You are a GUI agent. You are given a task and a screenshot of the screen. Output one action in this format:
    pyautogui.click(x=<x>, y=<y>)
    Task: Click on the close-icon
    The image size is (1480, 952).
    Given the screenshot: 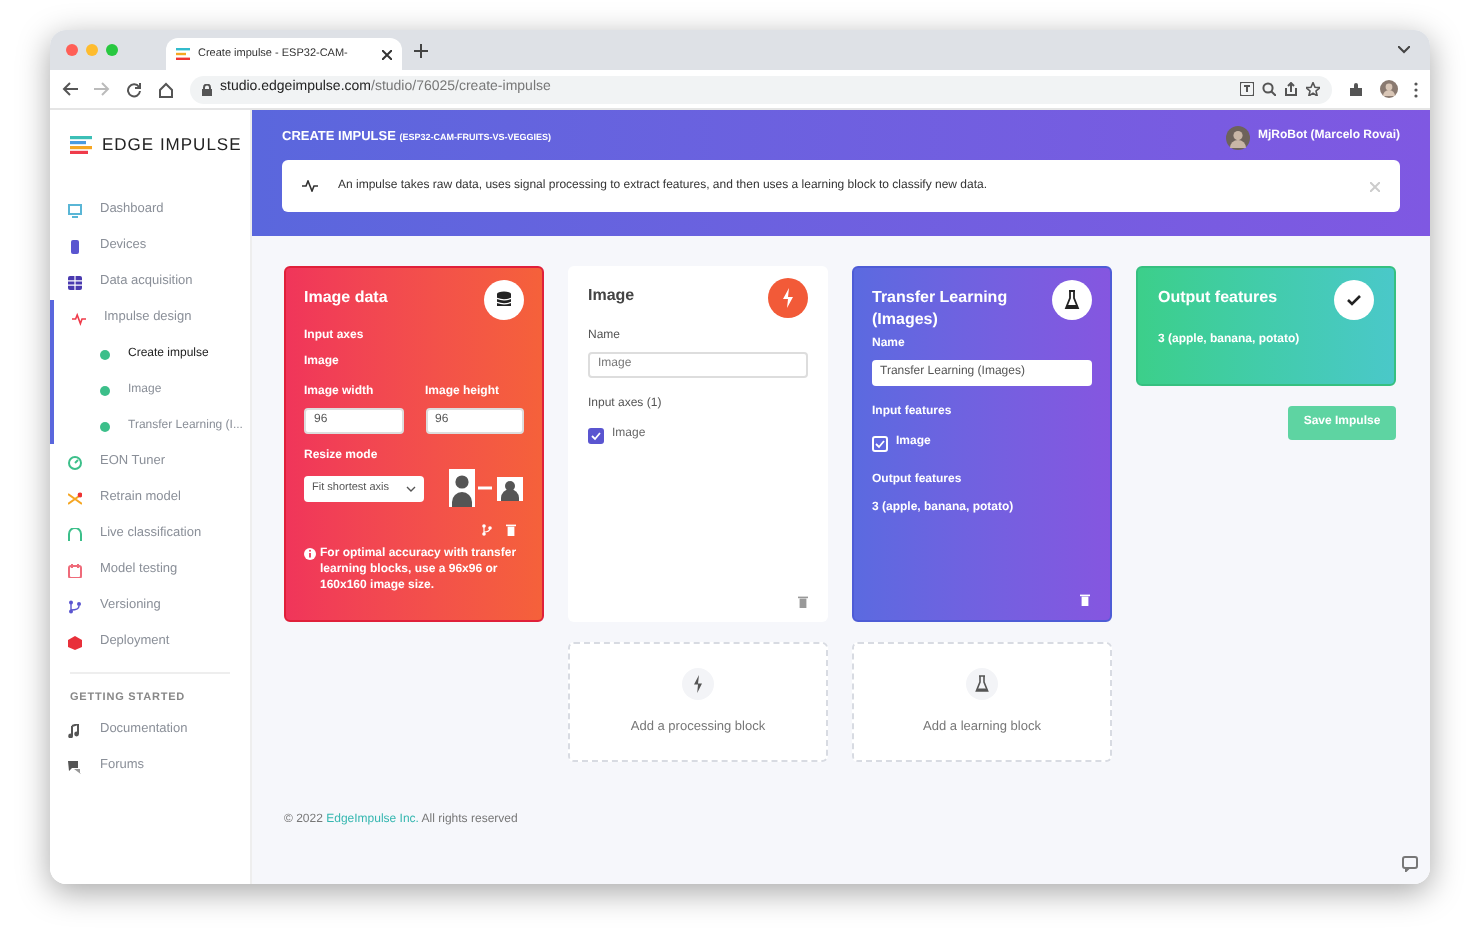 What is the action you would take?
    pyautogui.click(x=387, y=54)
    